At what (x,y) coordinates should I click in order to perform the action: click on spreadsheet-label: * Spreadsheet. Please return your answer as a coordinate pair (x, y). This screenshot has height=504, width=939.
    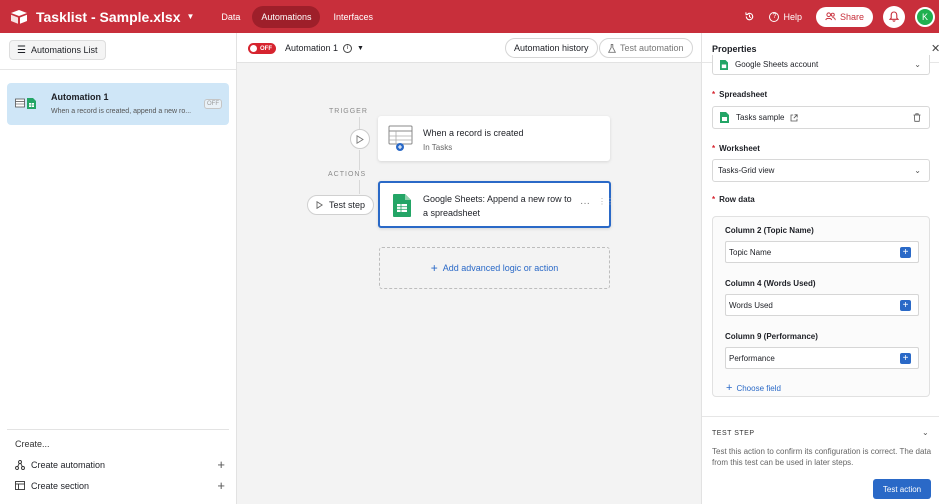
    Looking at the image, I should click on (739, 94).